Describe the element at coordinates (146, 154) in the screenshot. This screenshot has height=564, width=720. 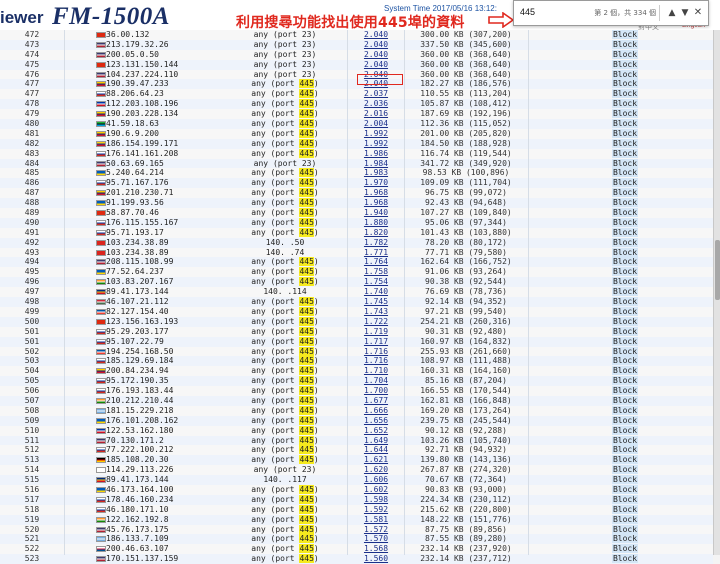
I see `source-ip: 176.141.161.208` at that location.